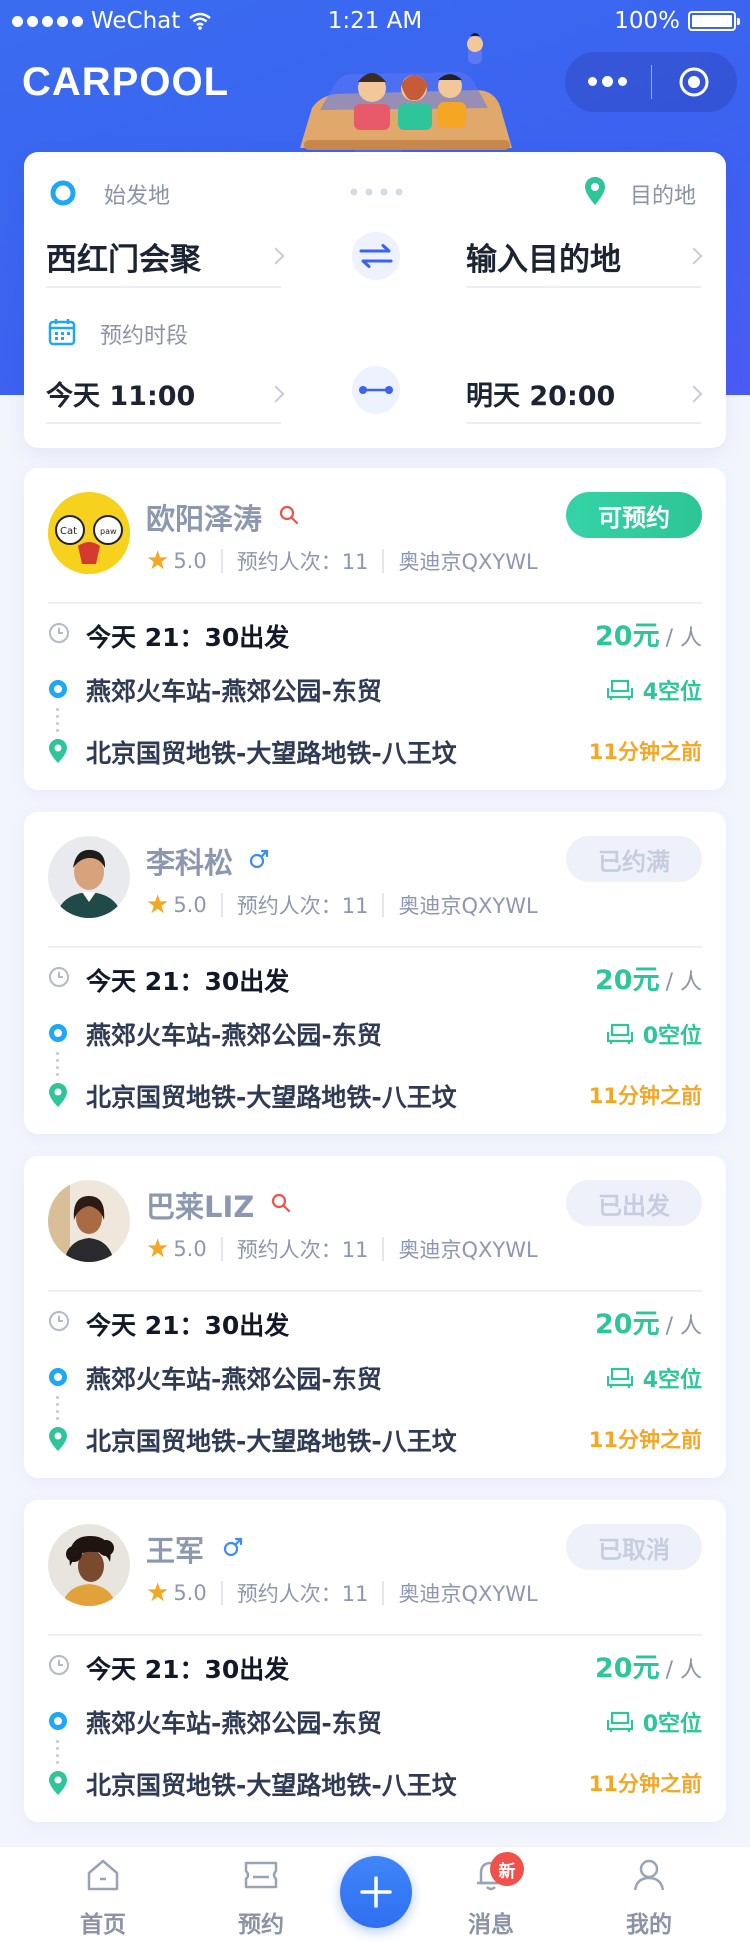 The width and height of the screenshot is (750, 1942). Describe the element at coordinates (608, 81) in the screenshot. I see `more-icon` at that location.